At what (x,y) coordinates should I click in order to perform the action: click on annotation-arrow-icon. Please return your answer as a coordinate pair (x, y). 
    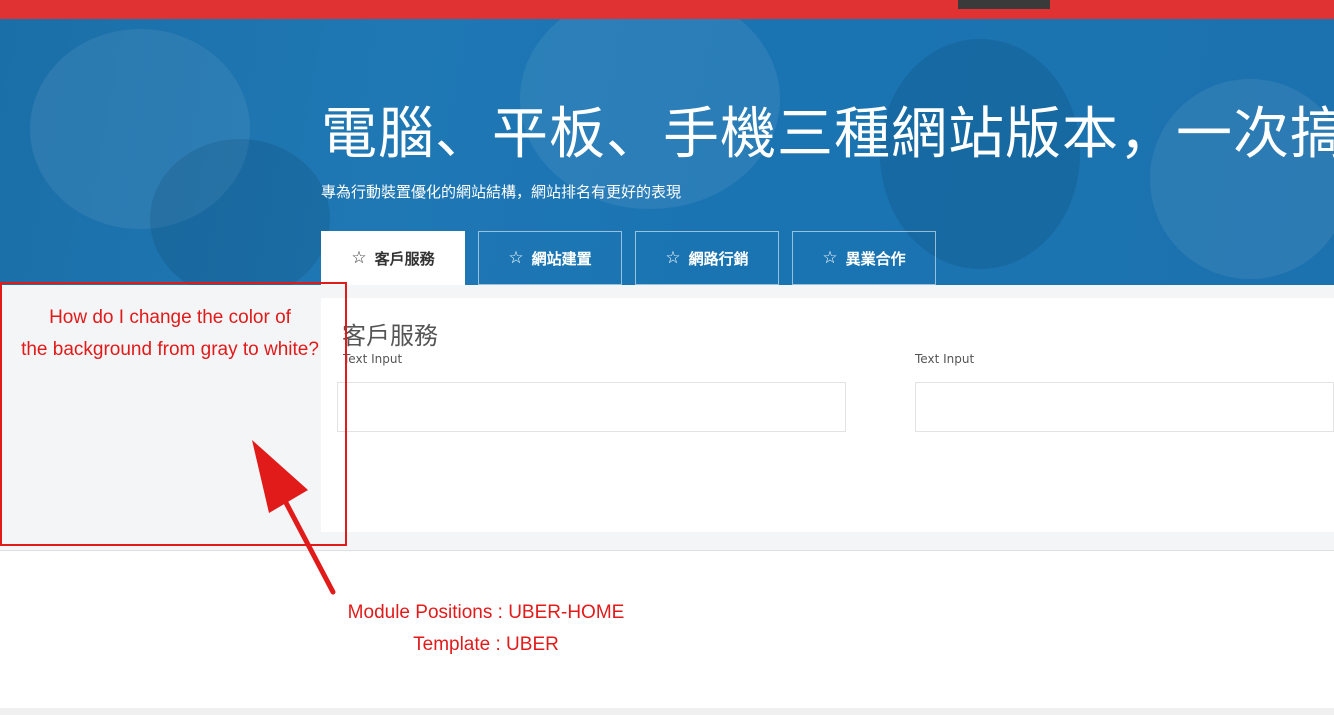
    Looking at the image, I should click on (294, 517).